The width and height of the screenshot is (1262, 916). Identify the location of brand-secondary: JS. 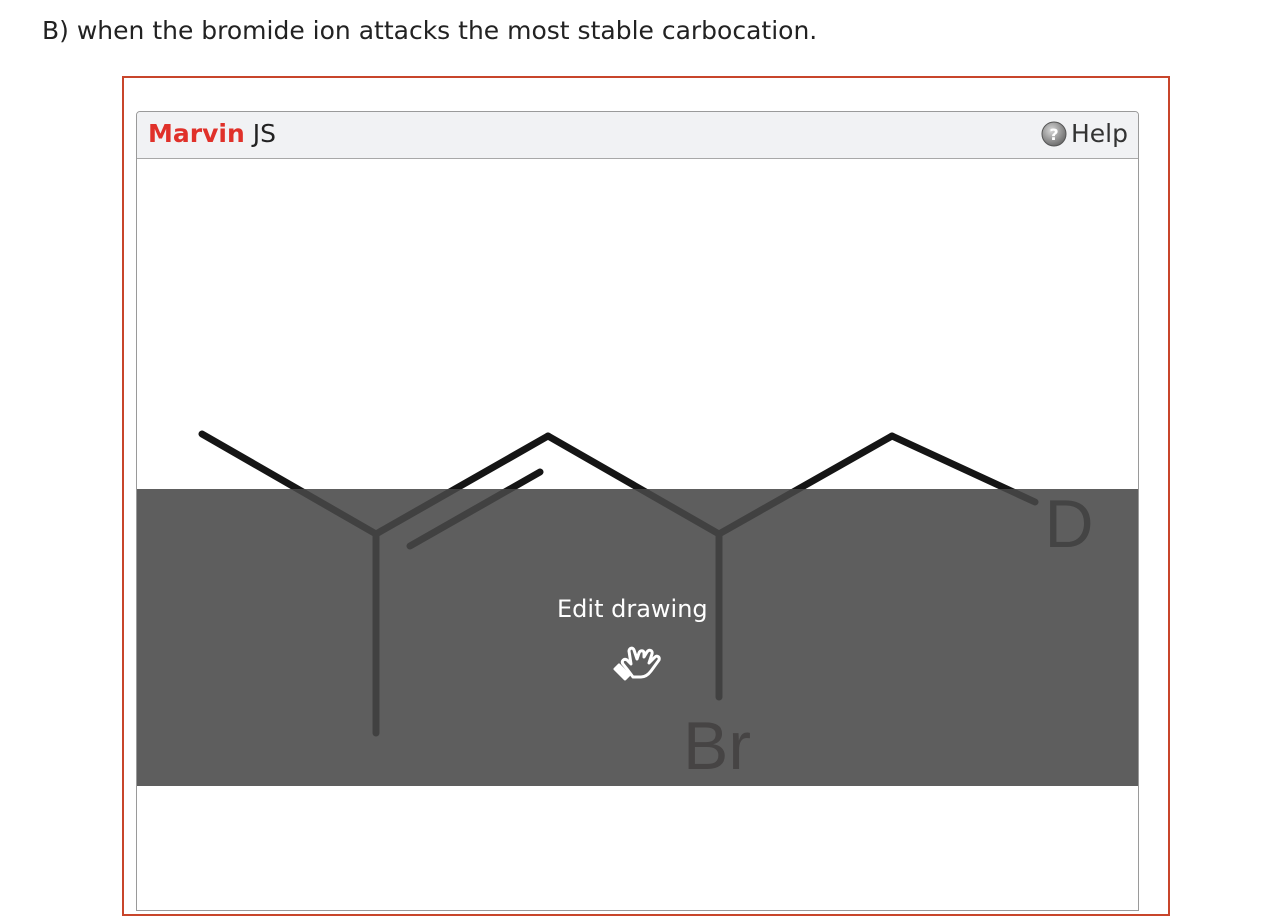
(264, 133).